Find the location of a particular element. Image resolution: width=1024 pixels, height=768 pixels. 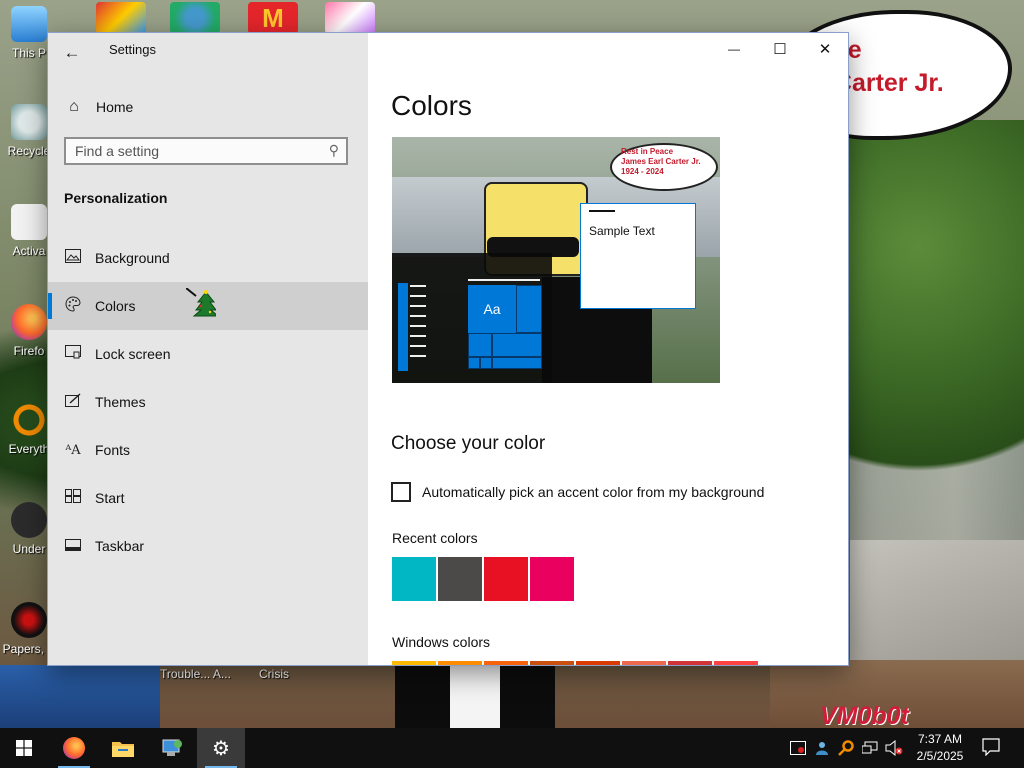

sidebar-item-taskbar: Taskbar is located at coordinates (208, 546).